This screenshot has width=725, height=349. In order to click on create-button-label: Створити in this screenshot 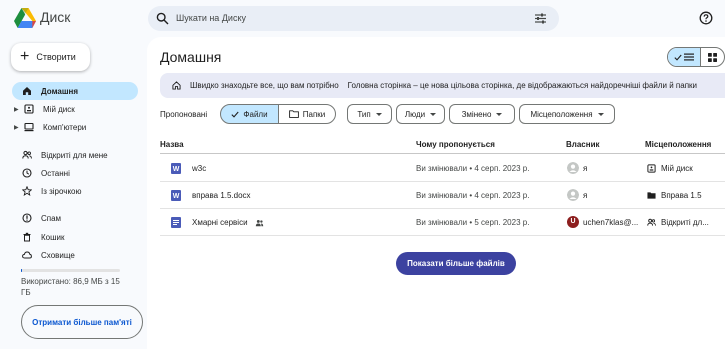, I will do `click(56, 57)`.